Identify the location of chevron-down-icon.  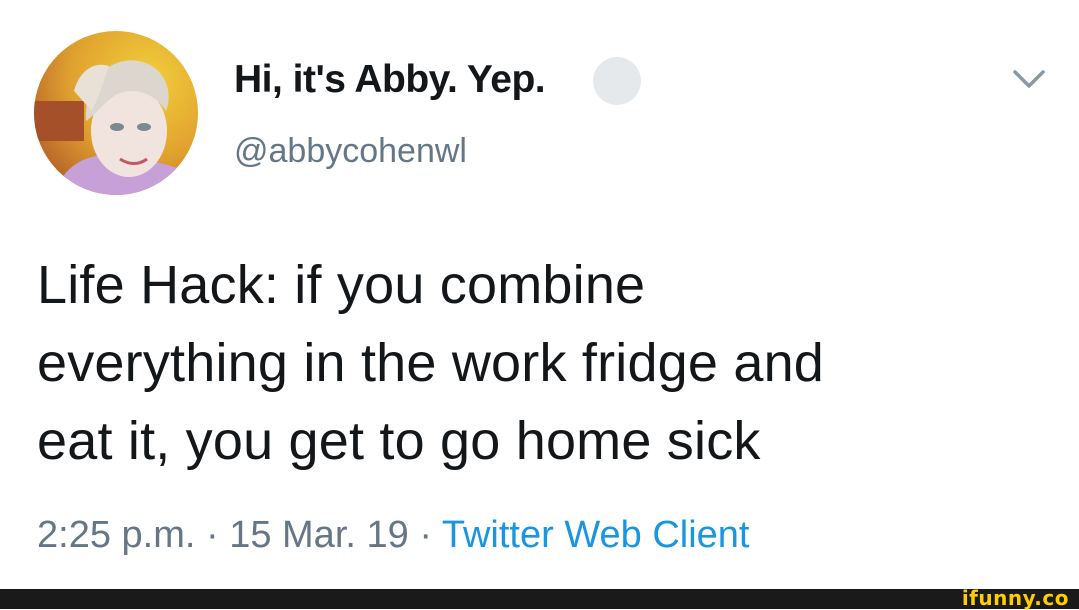
(1029, 79).